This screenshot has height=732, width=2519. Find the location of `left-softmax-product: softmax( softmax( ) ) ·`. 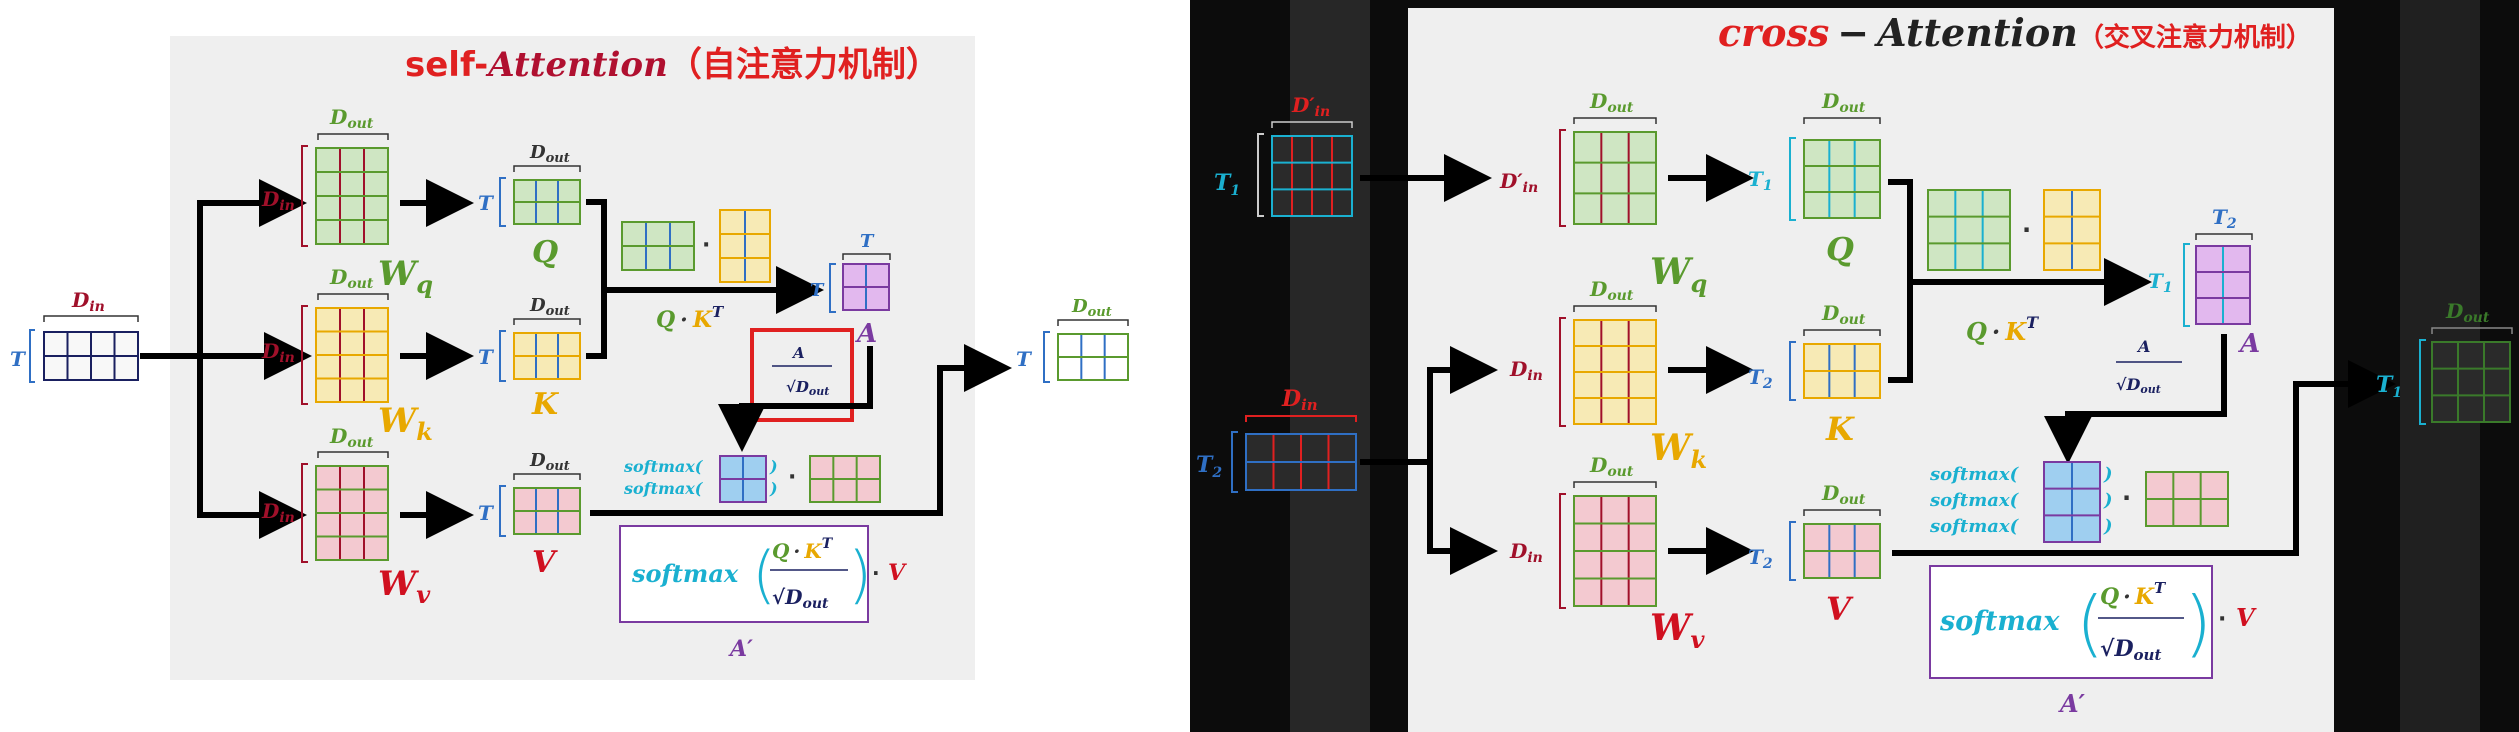

left-softmax-product: softmax( softmax( ) ) · is located at coordinates (752, 479).